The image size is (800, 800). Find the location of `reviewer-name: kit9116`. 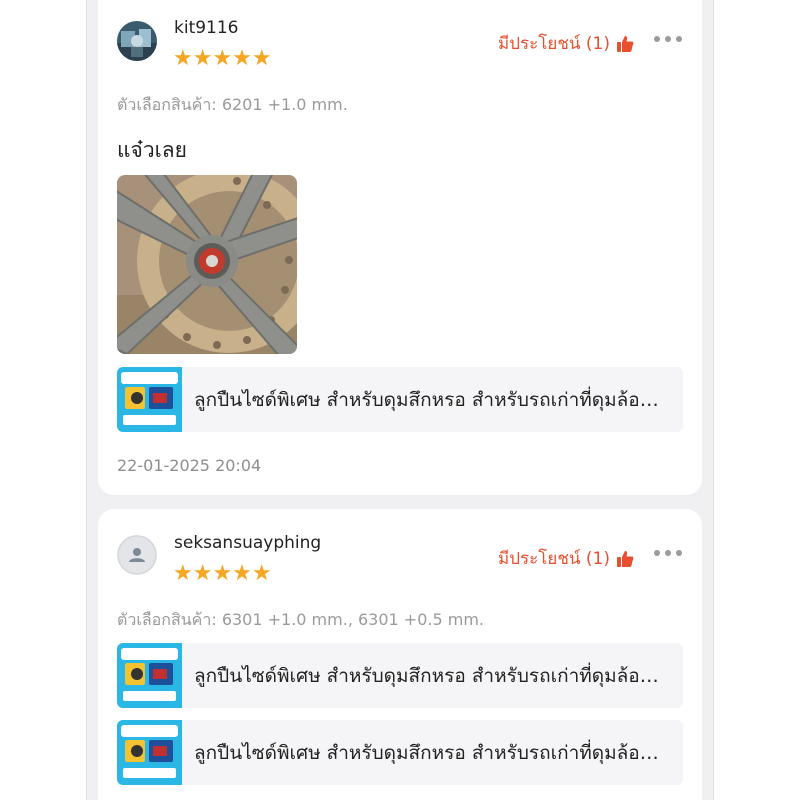

reviewer-name: kit9116 is located at coordinates (206, 28).